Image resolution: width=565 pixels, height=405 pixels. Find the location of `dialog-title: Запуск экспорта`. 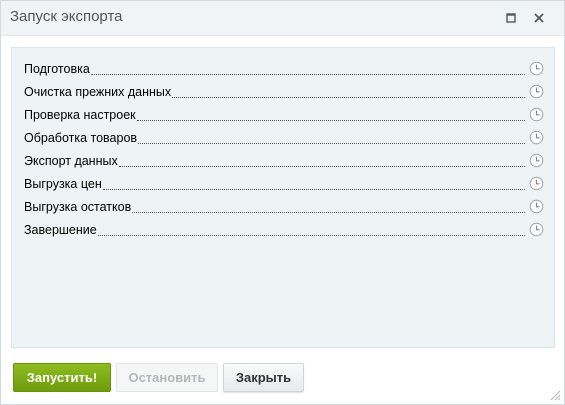

dialog-title: Запуск экспорта is located at coordinates (66, 16).